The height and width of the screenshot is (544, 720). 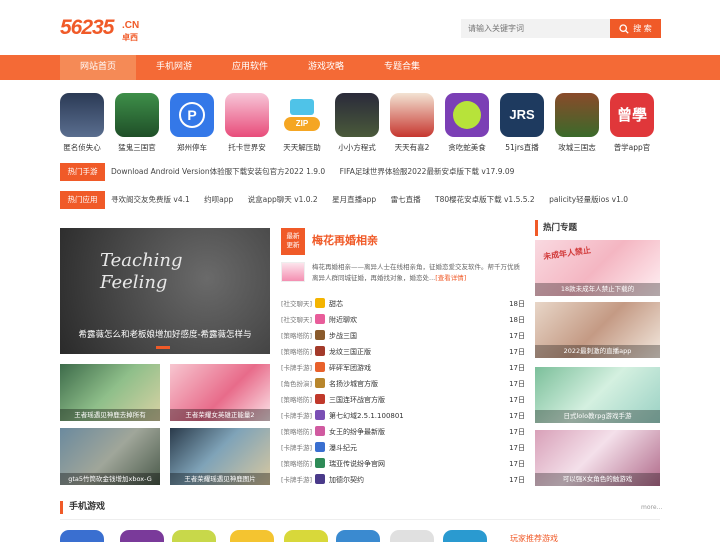 What do you see at coordinates (403, 434) in the screenshot?
I see `list-item: [策略塔防] 女王的纷争最新版 17日` at bounding box center [403, 434].